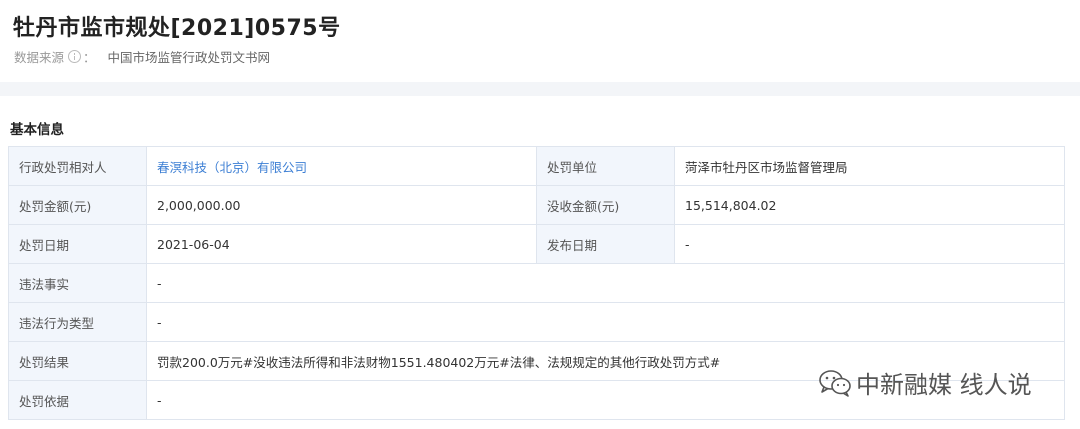 The height and width of the screenshot is (429, 1080). Describe the element at coordinates (944, 385) in the screenshot. I see `watermark-text: 中新融媒 线人说` at that location.